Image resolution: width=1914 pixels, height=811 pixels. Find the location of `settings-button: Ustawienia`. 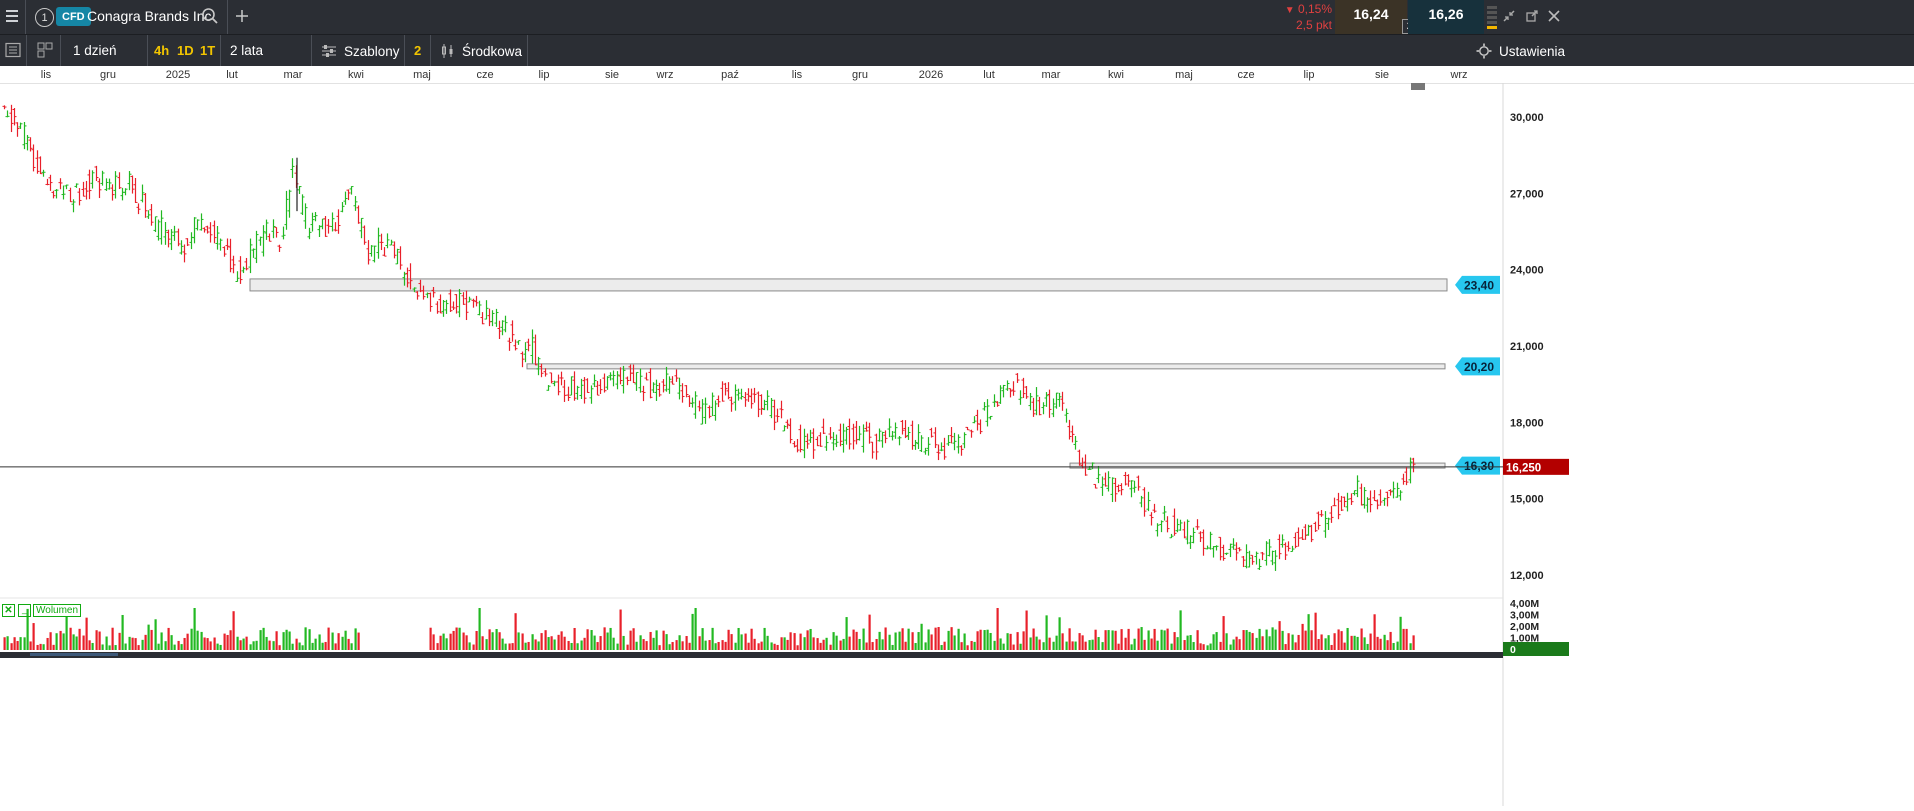

settings-button: Ustawienia is located at coordinates (1520, 51).